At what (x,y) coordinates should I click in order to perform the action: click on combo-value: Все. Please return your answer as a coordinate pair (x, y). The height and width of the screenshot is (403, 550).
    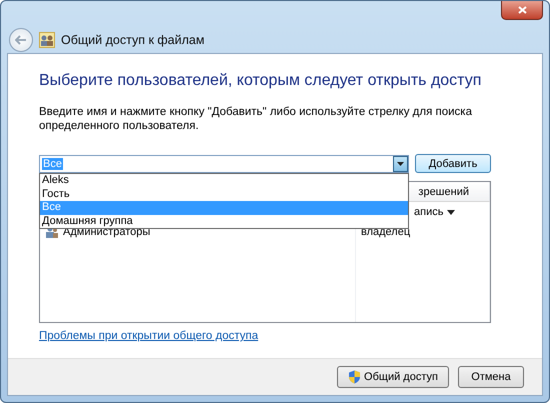
    Looking at the image, I should click on (52, 164).